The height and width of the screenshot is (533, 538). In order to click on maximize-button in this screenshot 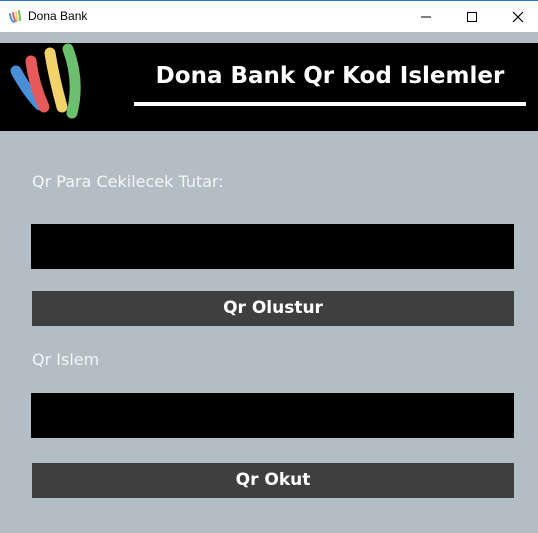, I will do `click(472, 16)`.